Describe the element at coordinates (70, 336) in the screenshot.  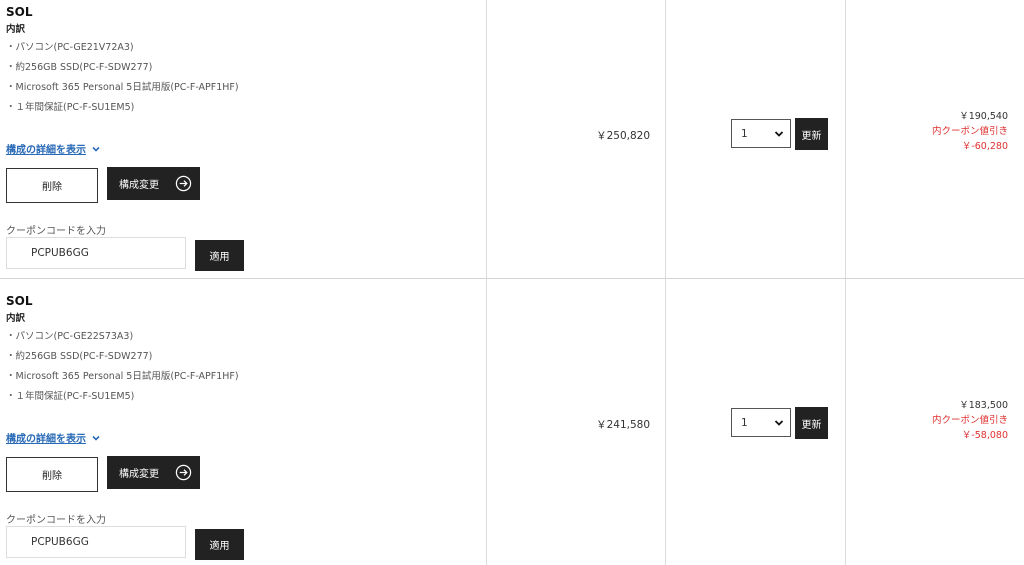
I see `breakdown-item: ・パソコン(PC-GE22S73A3)` at that location.